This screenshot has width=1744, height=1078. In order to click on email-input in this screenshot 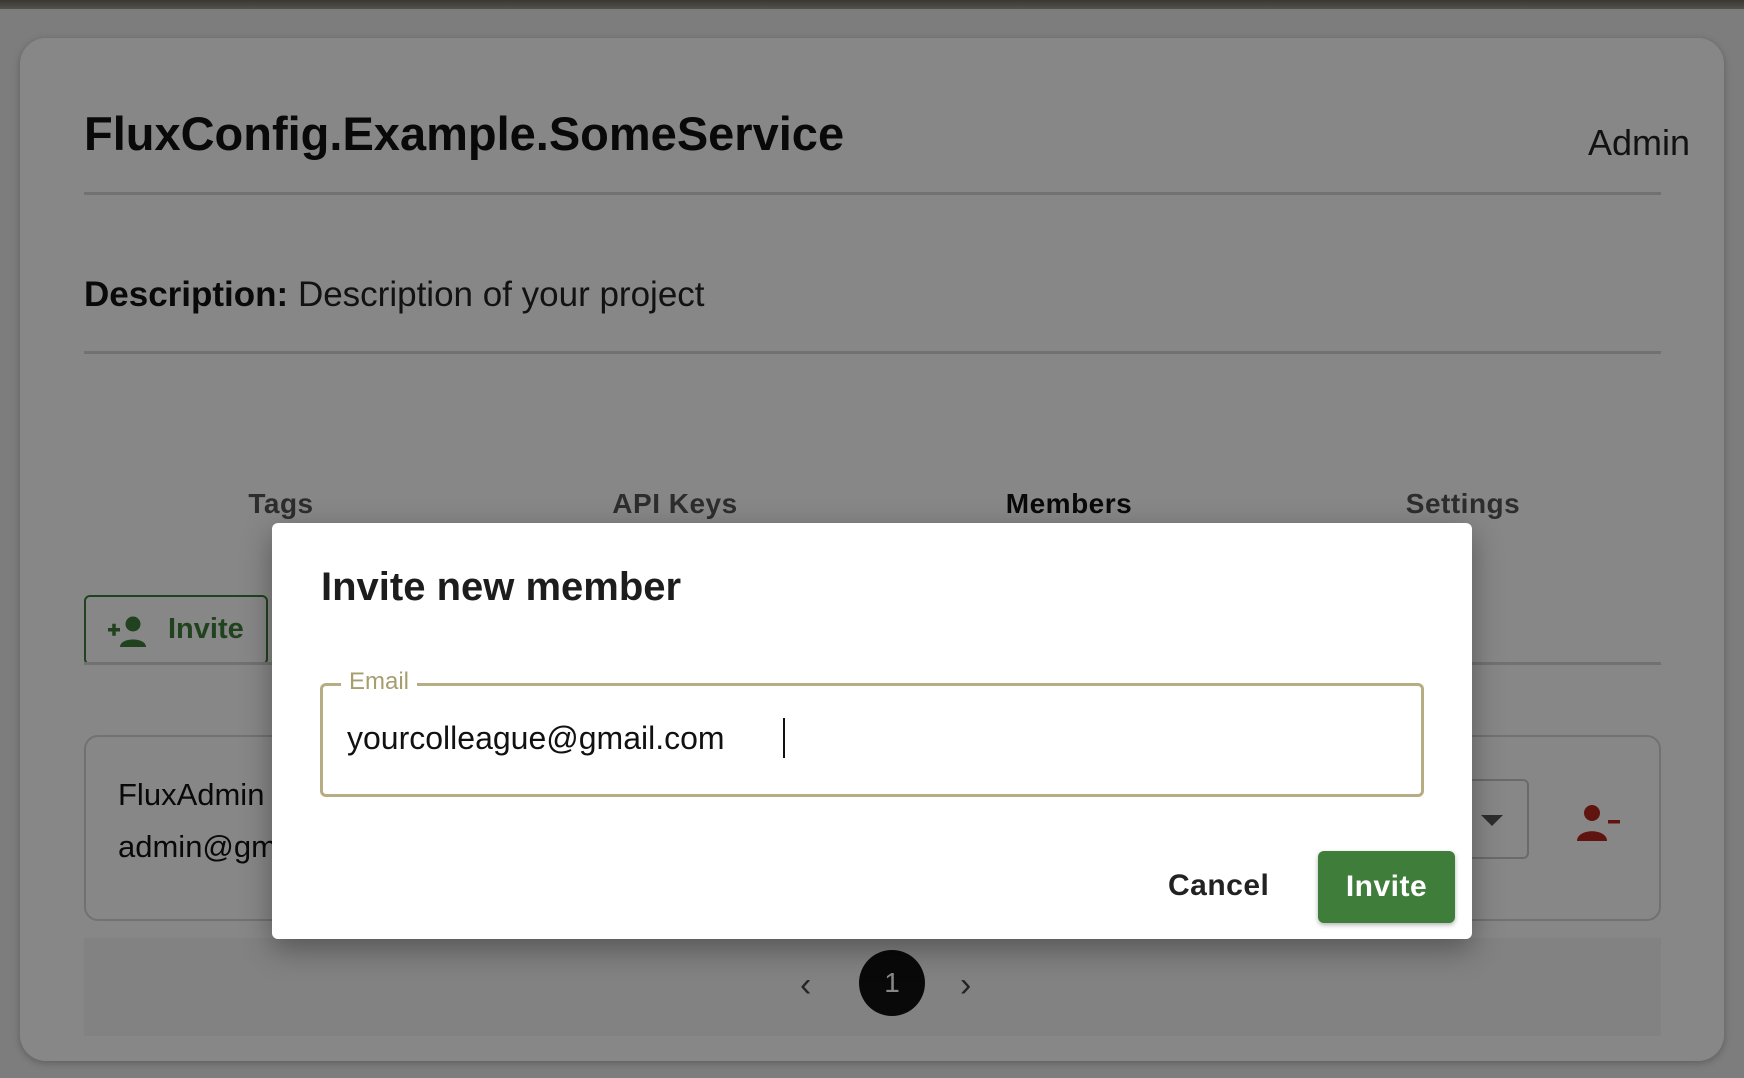, I will do `click(867, 738)`.